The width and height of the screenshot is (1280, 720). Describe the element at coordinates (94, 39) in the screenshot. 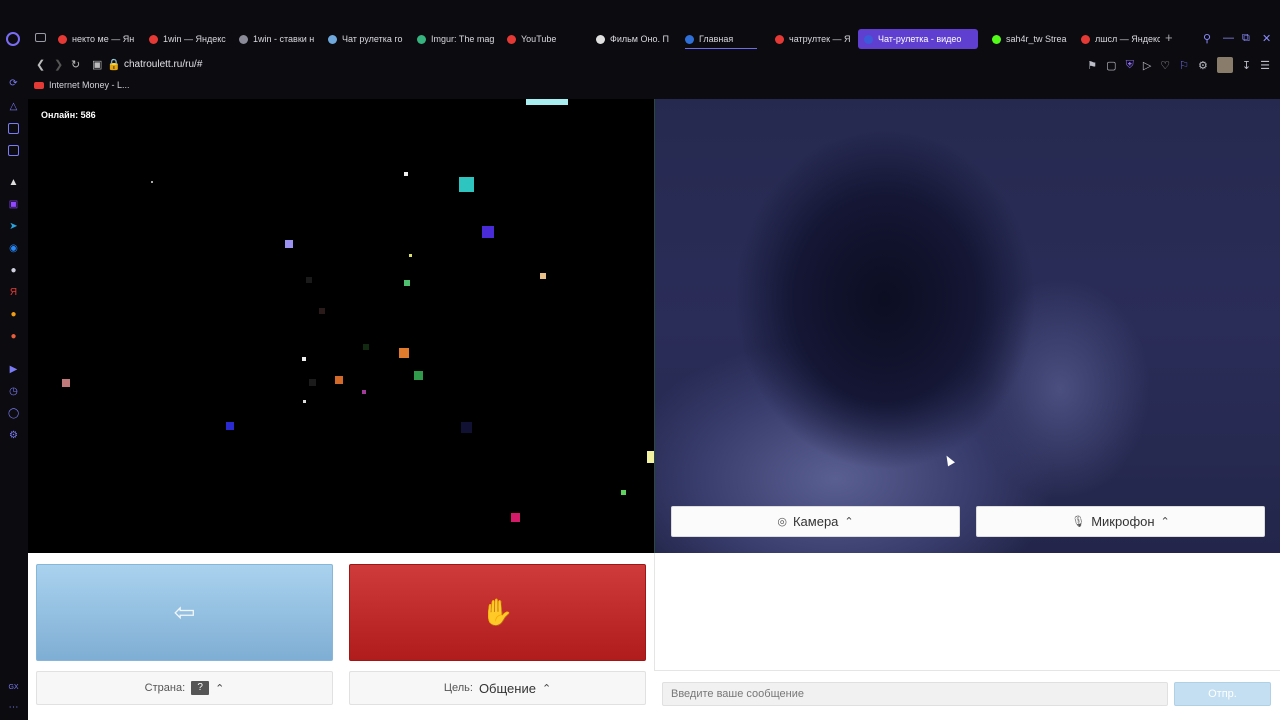

I see `browser-tab: некто ме — Ян` at that location.